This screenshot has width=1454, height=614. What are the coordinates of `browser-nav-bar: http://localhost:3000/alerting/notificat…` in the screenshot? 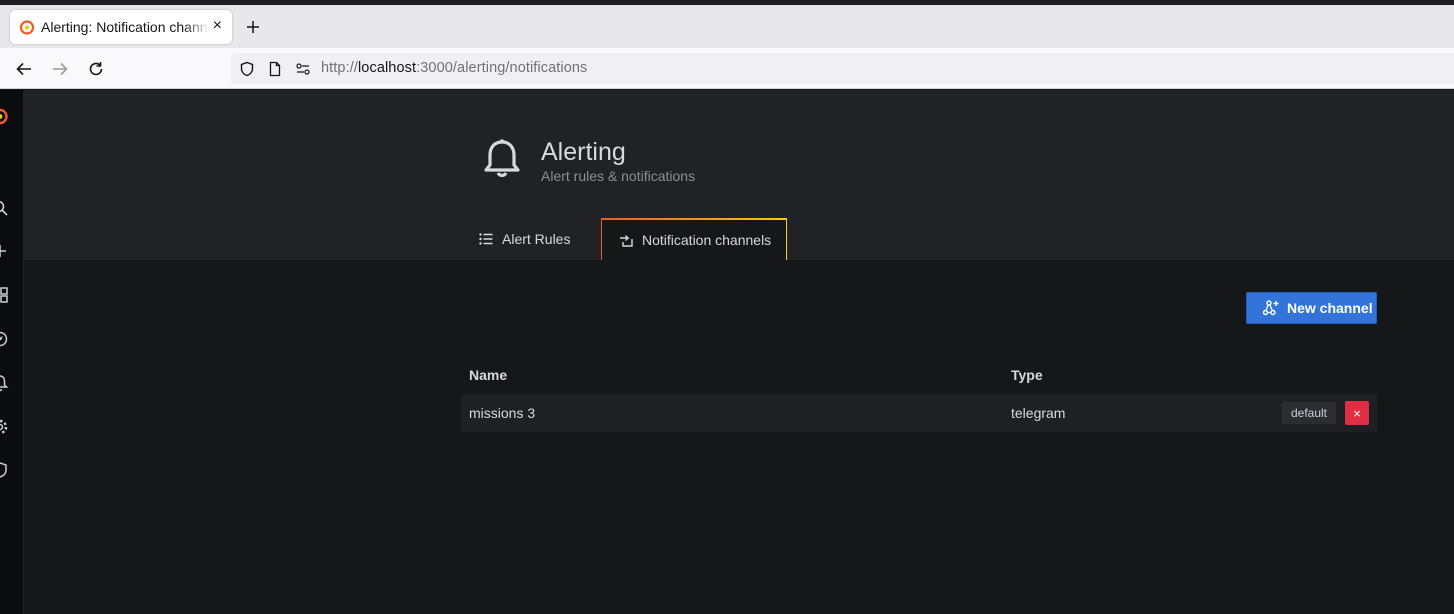 It's located at (727, 68).